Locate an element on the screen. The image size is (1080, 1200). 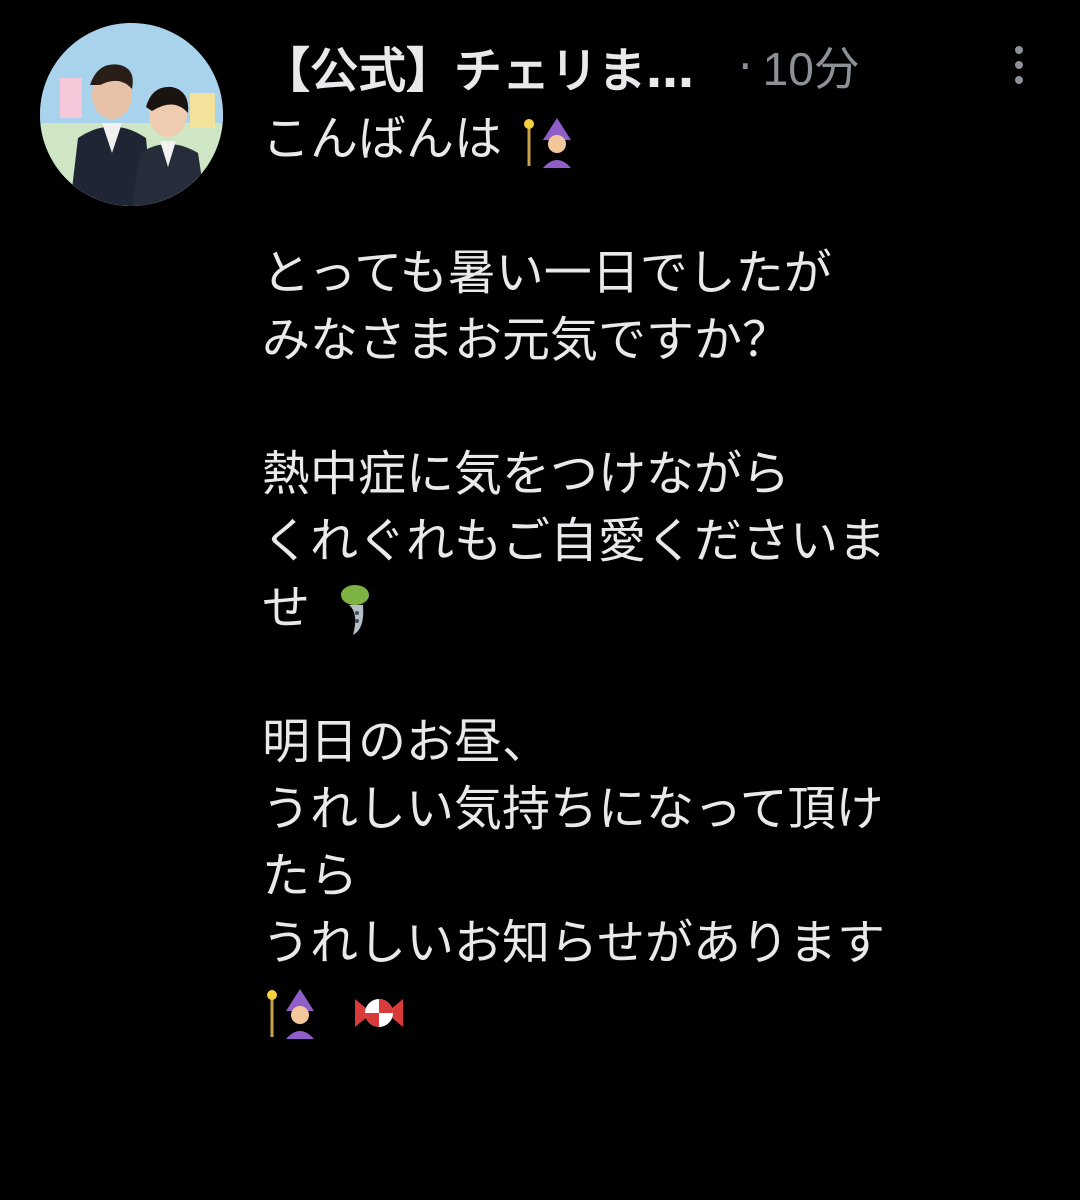
body-text: 熱中症に気をつけながら is located at coordinates (526, 474).